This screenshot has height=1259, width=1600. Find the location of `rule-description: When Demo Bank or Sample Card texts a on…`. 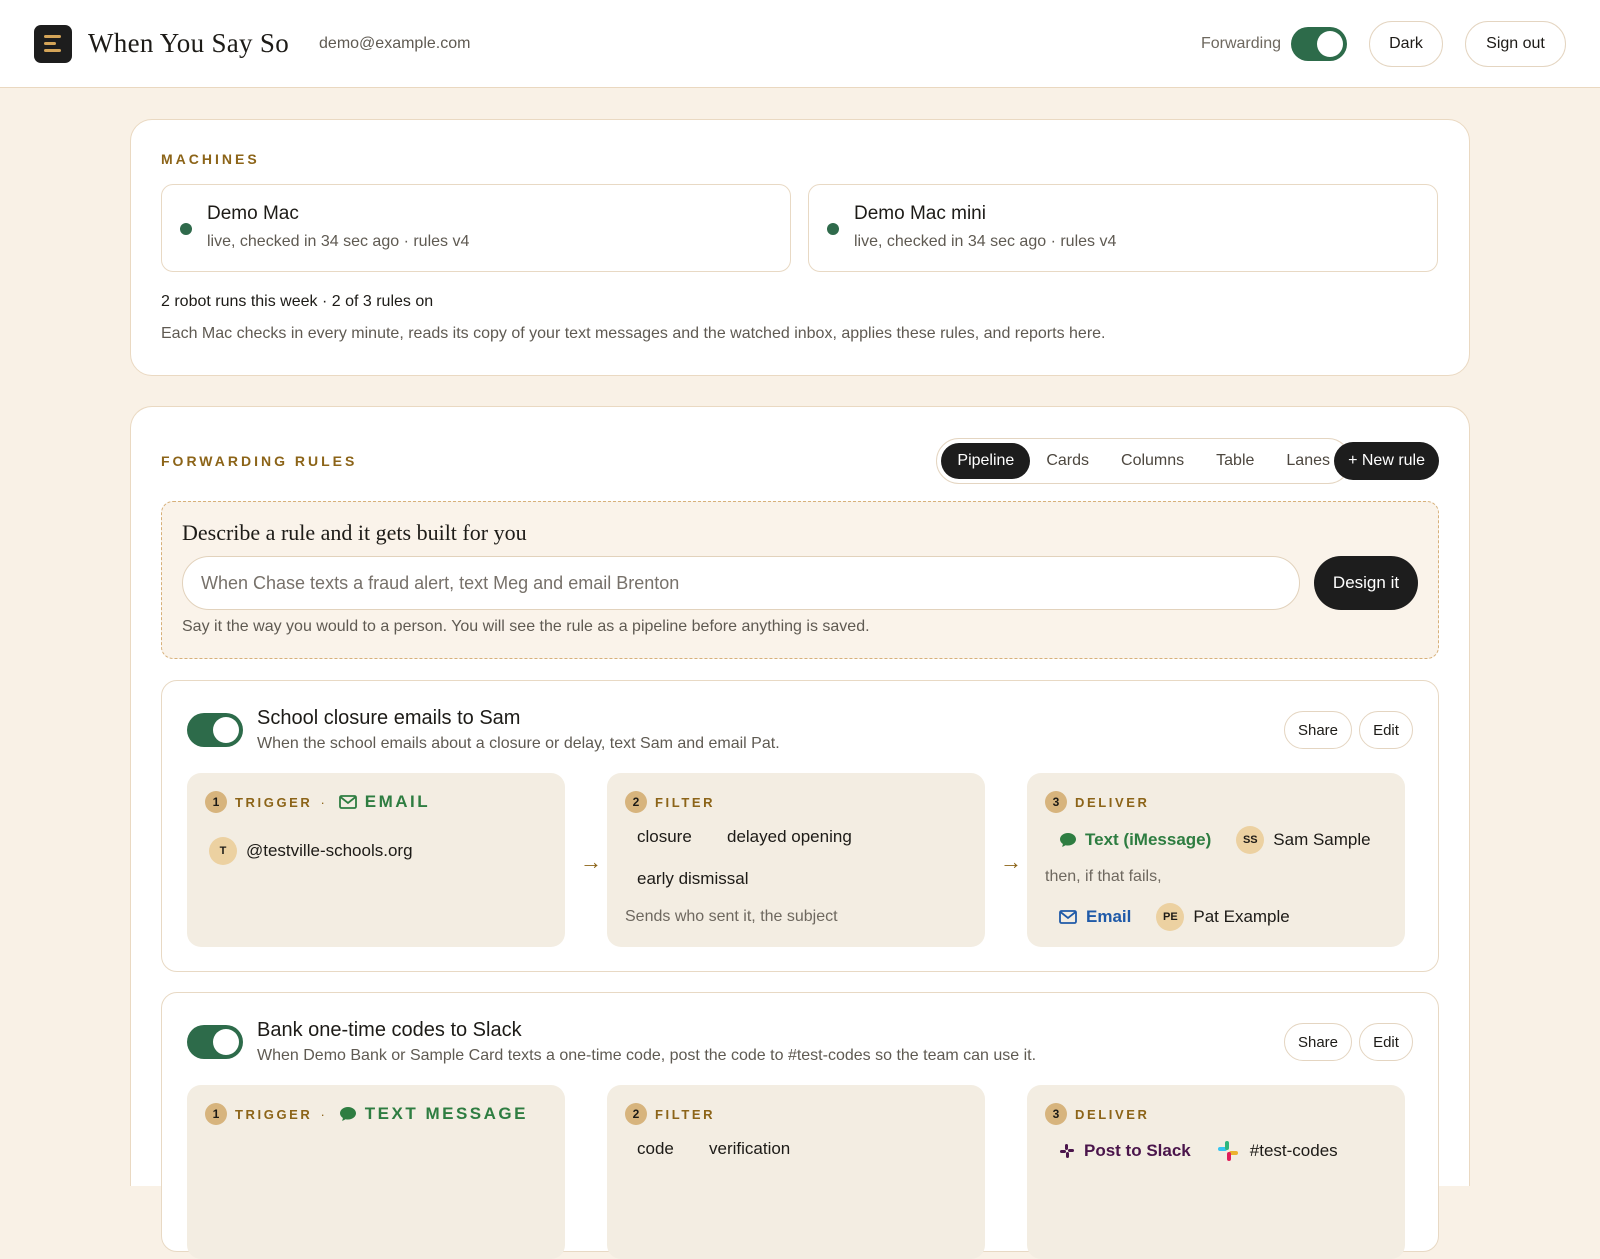

rule-description: When Demo Bank or Sample Card texts a on… is located at coordinates (647, 1055).